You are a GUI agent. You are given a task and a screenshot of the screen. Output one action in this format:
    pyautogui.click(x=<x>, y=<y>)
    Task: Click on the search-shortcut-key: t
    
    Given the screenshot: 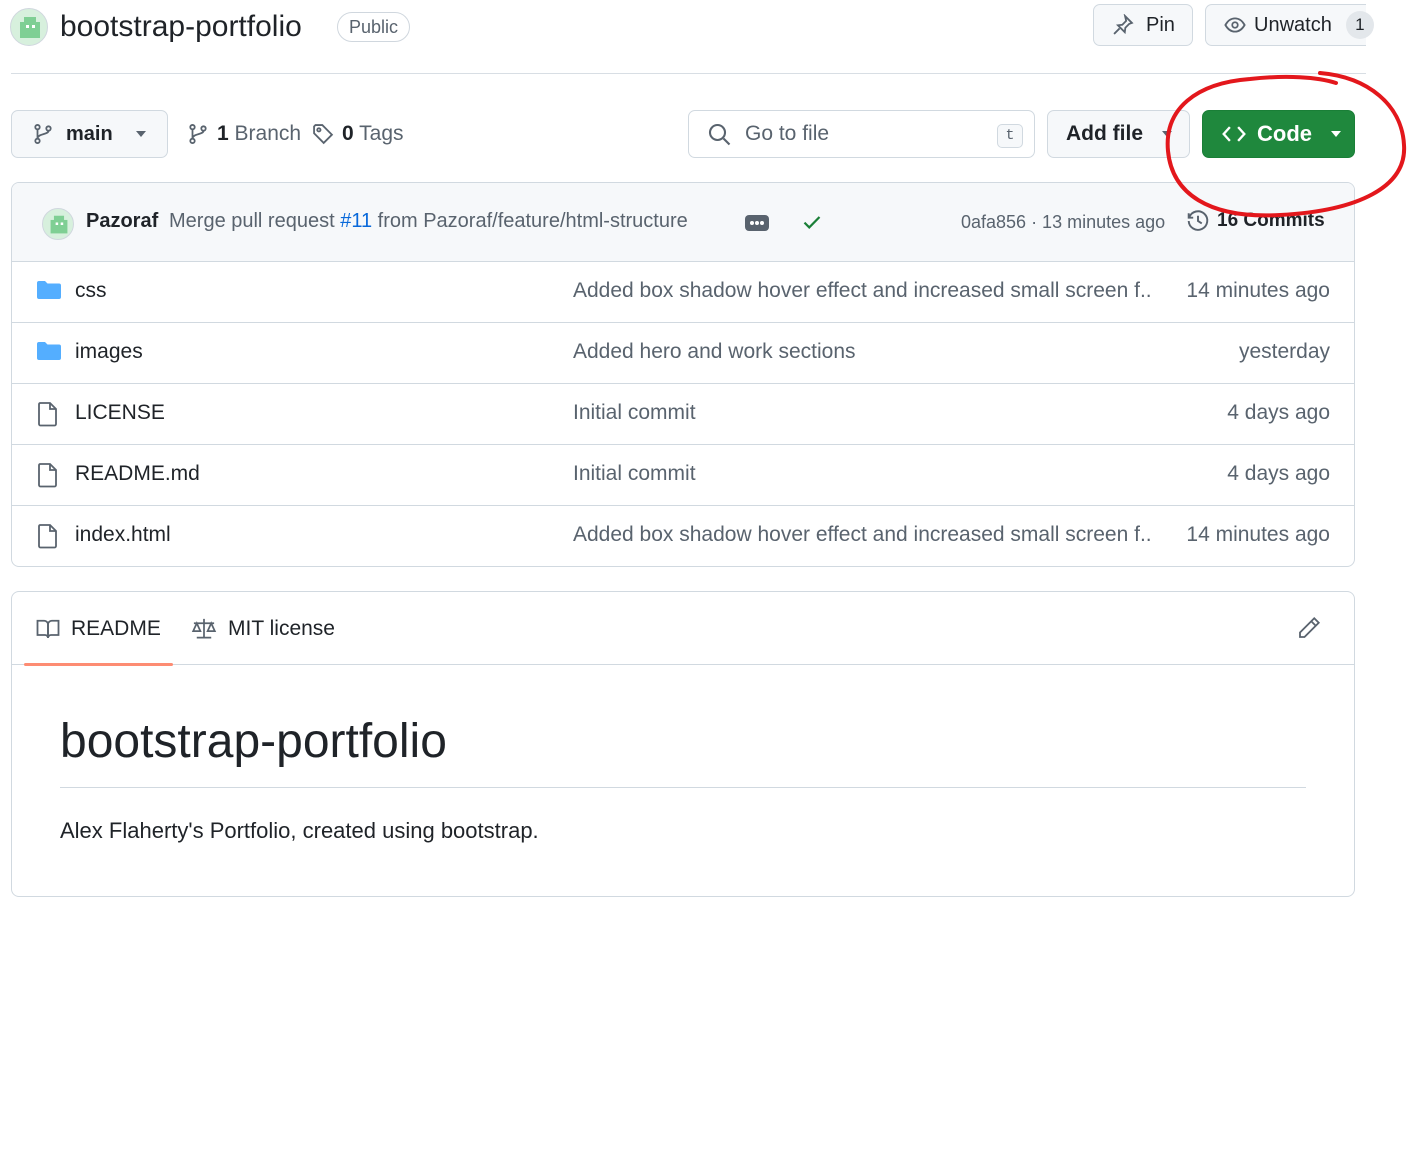 What is the action you would take?
    pyautogui.click(x=1010, y=136)
    